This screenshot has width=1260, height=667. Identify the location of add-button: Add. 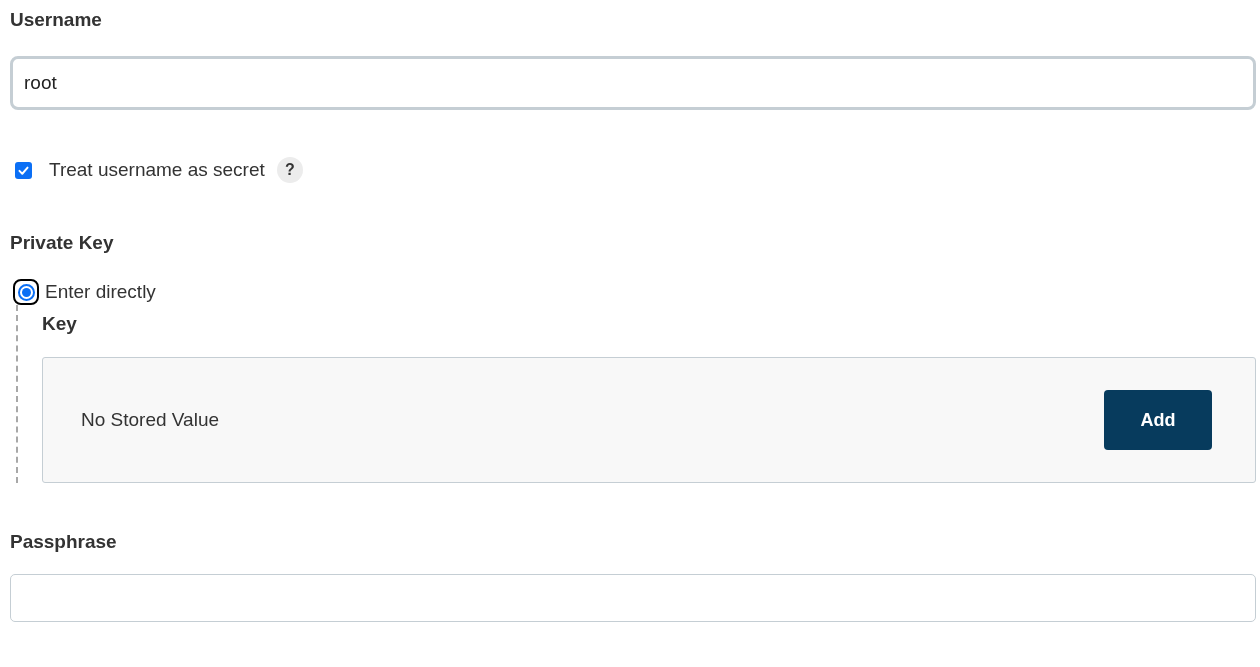
(1158, 420).